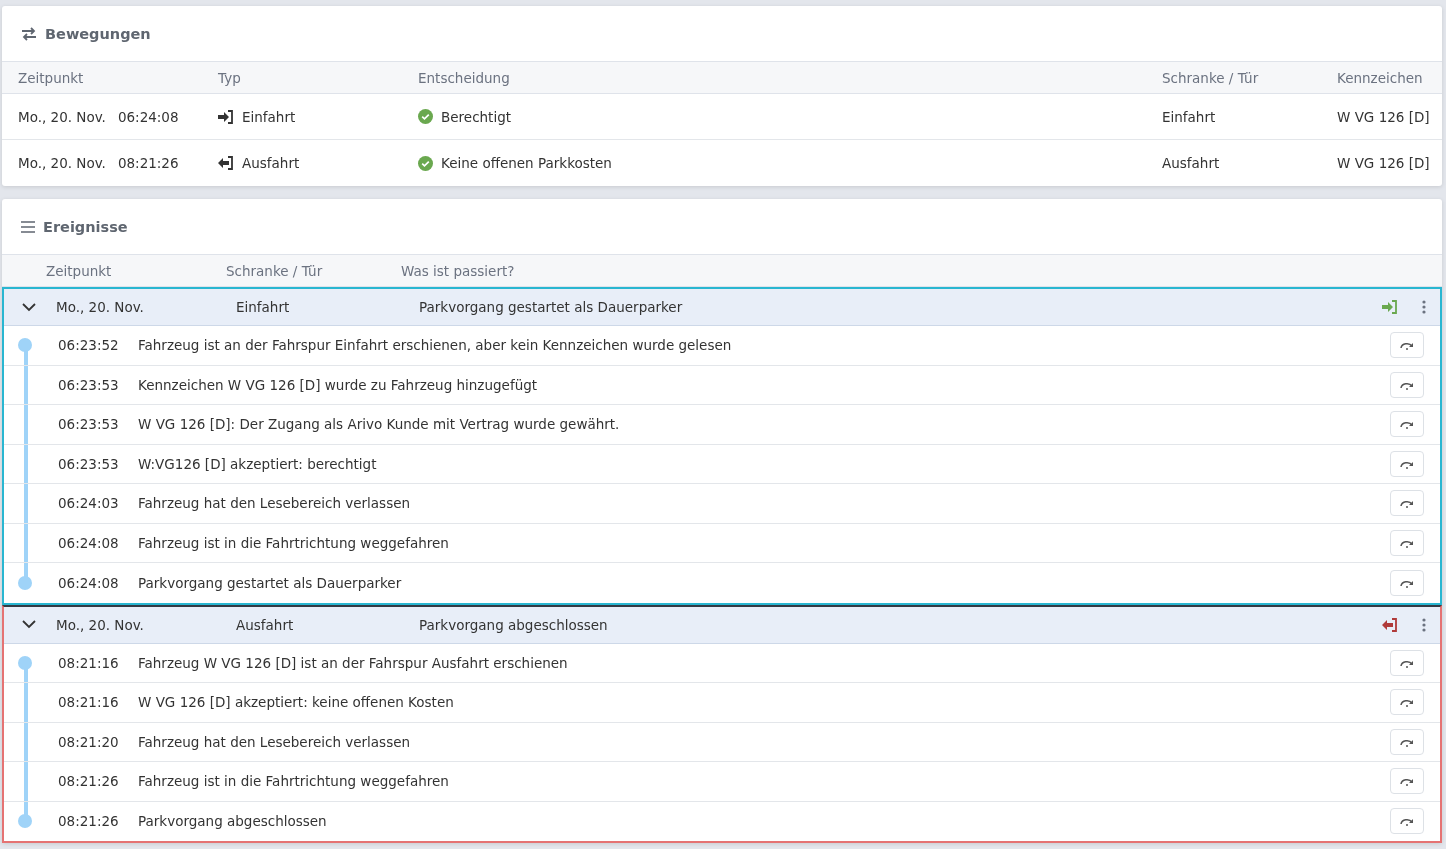  What do you see at coordinates (230, 77) in the screenshot?
I see `column-header: Typ` at bounding box center [230, 77].